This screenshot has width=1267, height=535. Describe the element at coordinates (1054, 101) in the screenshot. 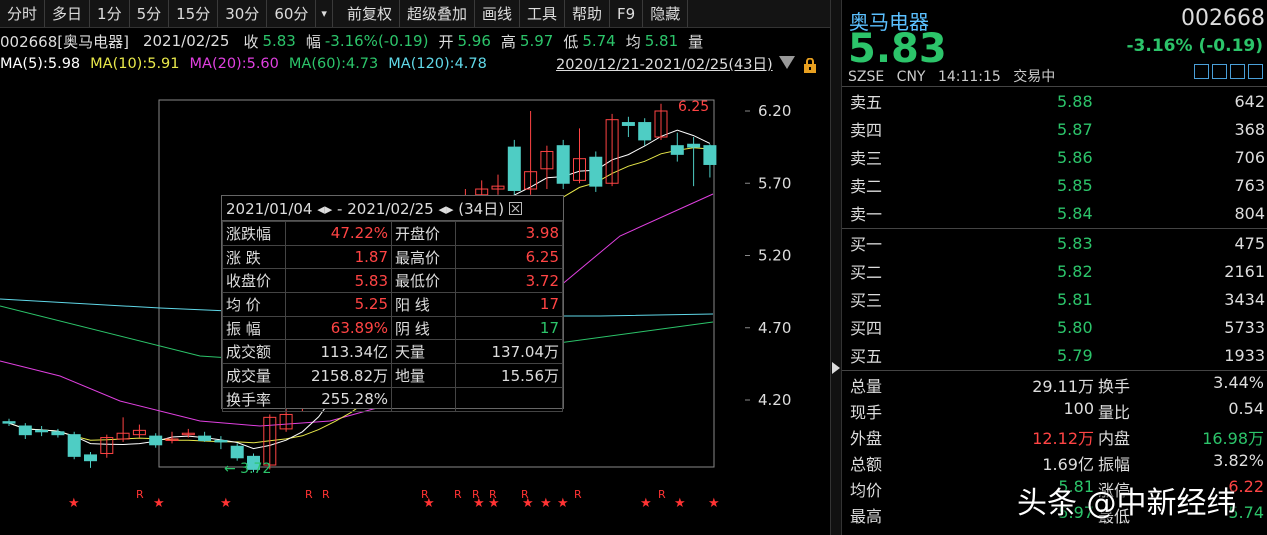

I see `ask-level-1: 卖五 5.88 642` at that location.